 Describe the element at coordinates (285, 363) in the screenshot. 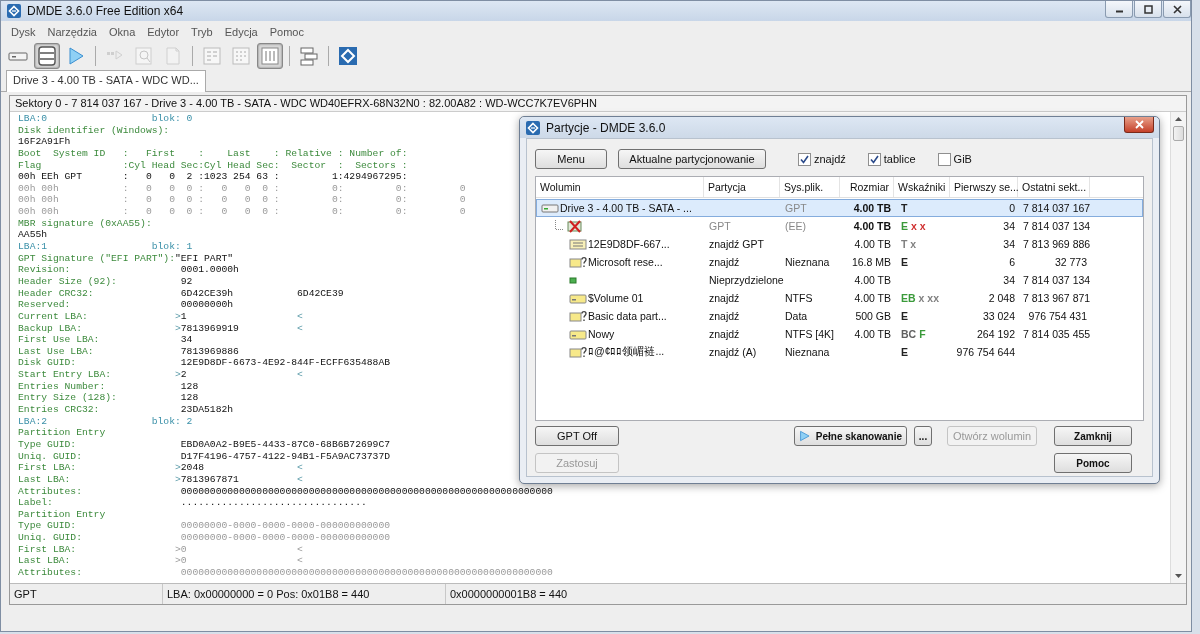

I see `field-value: 12E9D8DF-6673-4E92-844F-ECFF635488AB` at that location.